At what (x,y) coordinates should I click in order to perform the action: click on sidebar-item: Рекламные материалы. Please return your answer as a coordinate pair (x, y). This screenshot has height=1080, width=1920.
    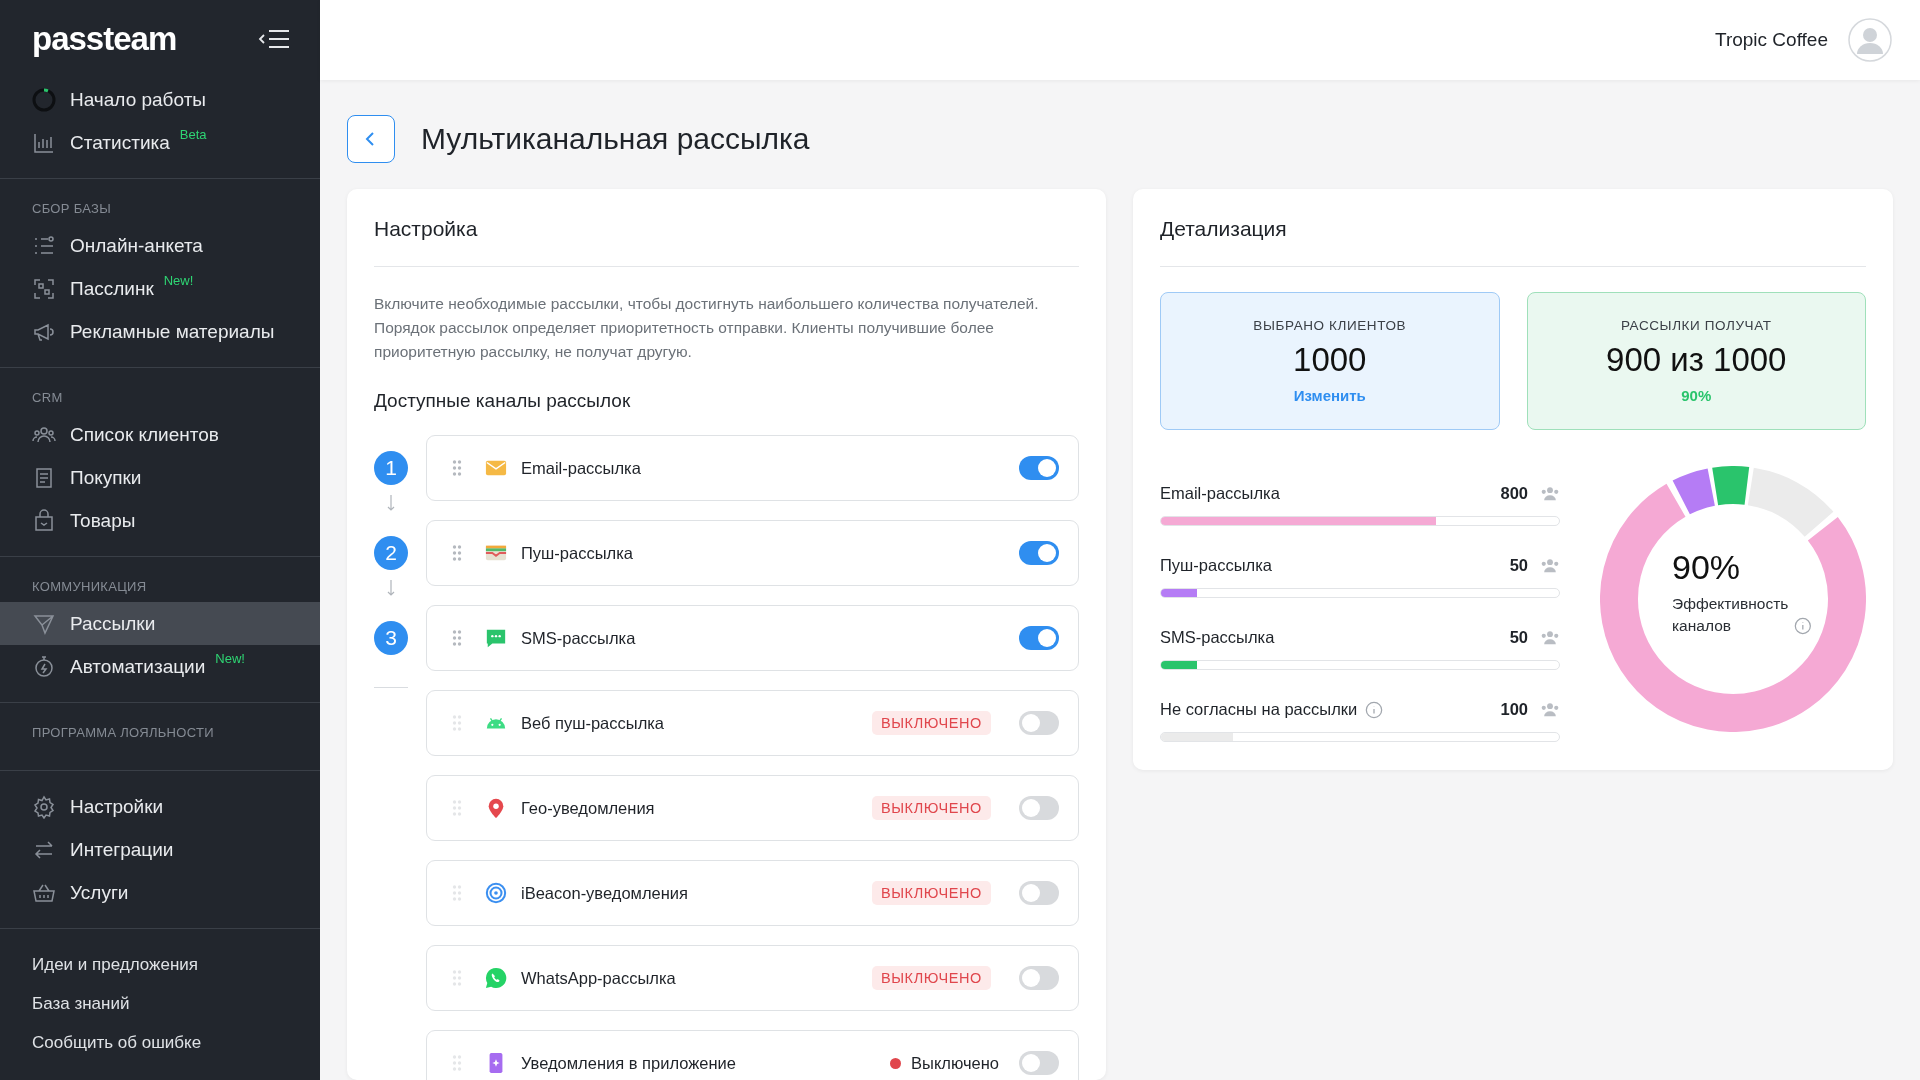
    Looking at the image, I should click on (160, 331).